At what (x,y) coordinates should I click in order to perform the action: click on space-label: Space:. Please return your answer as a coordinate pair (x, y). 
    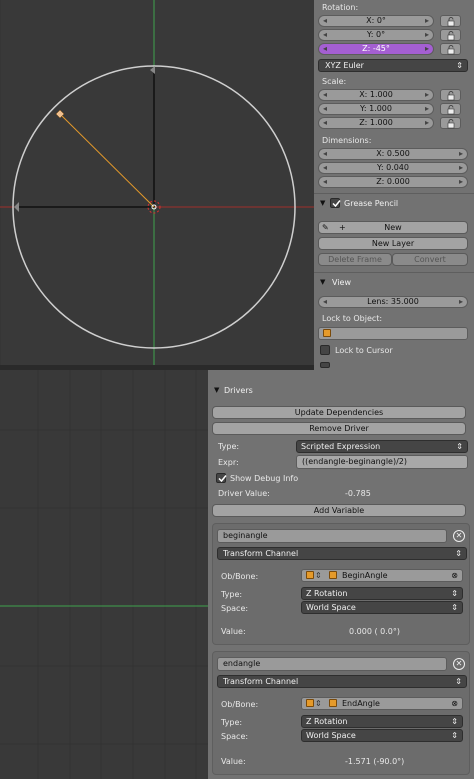
    Looking at the image, I should click on (235, 608).